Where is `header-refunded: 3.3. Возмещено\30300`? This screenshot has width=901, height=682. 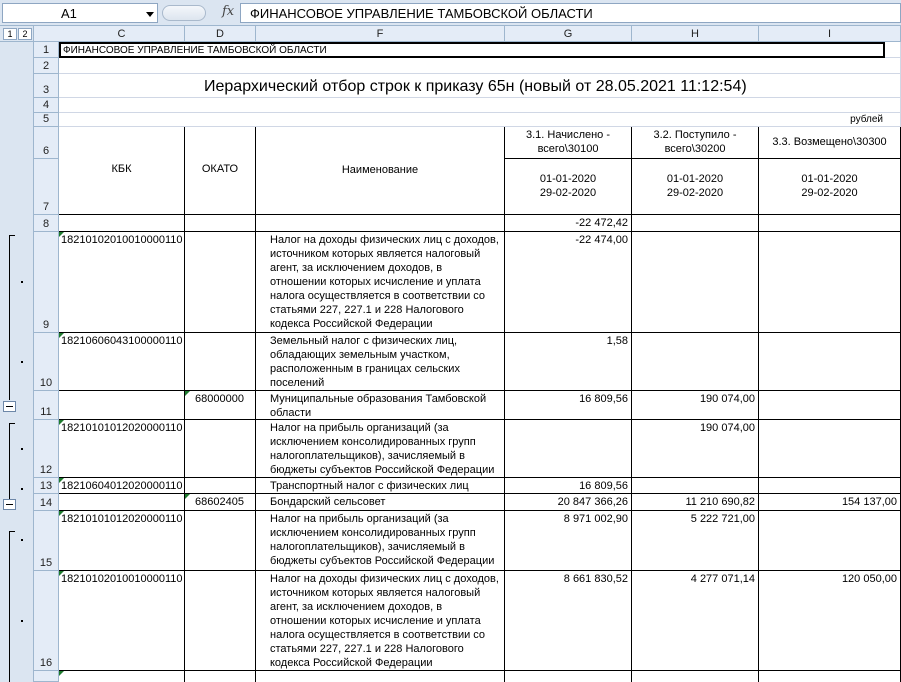
header-refunded: 3.3. Возмещено\30300 is located at coordinates (830, 143).